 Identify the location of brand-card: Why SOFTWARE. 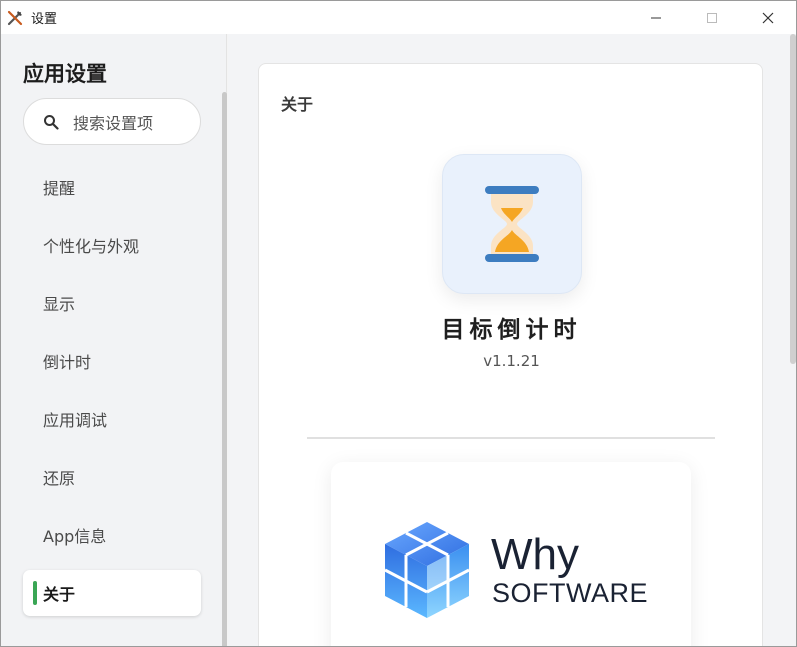
(511, 554).